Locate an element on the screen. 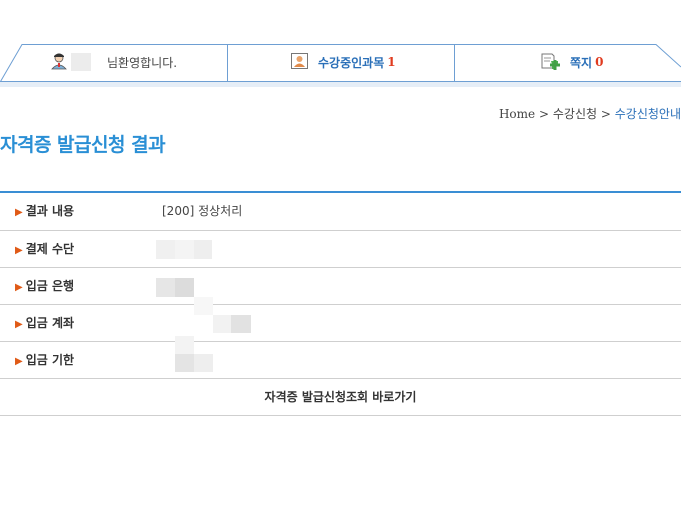  message-edit-icon is located at coordinates (550, 62).